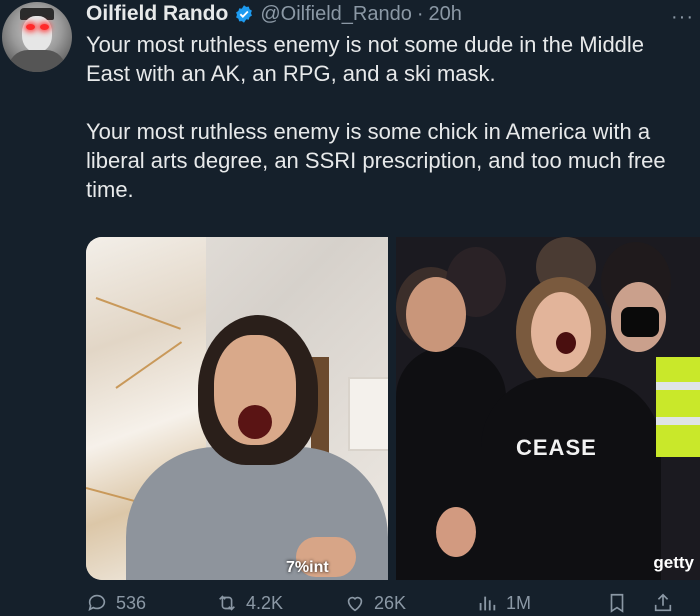  I want to click on timestamp: 20h, so click(445, 14).